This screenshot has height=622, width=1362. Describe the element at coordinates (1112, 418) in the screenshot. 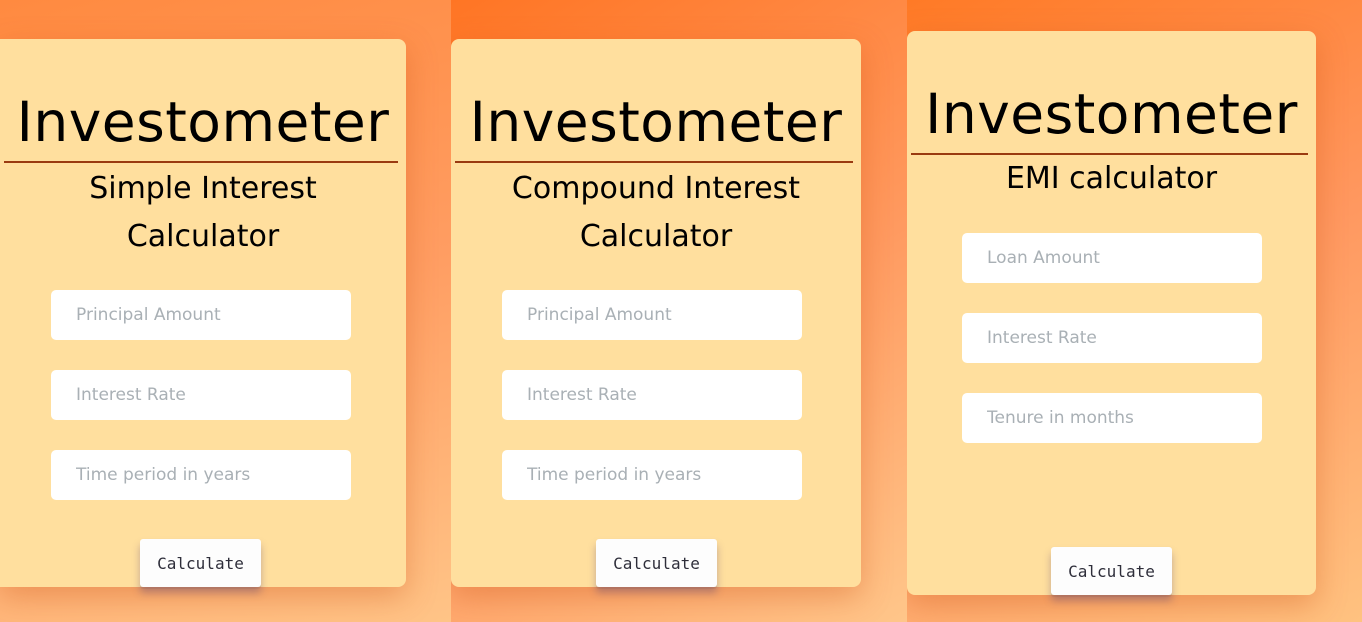

I see `tenure-months-input` at that location.